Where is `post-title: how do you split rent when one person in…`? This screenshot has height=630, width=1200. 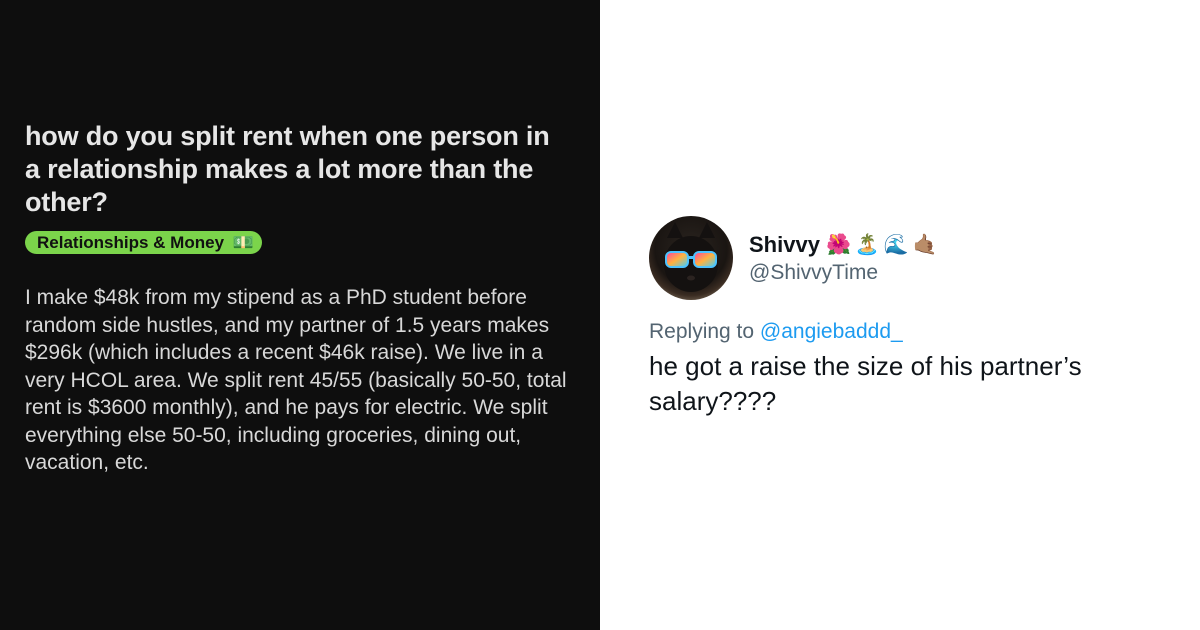 post-title: how do you split rent when one person in… is located at coordinates (295, 169).